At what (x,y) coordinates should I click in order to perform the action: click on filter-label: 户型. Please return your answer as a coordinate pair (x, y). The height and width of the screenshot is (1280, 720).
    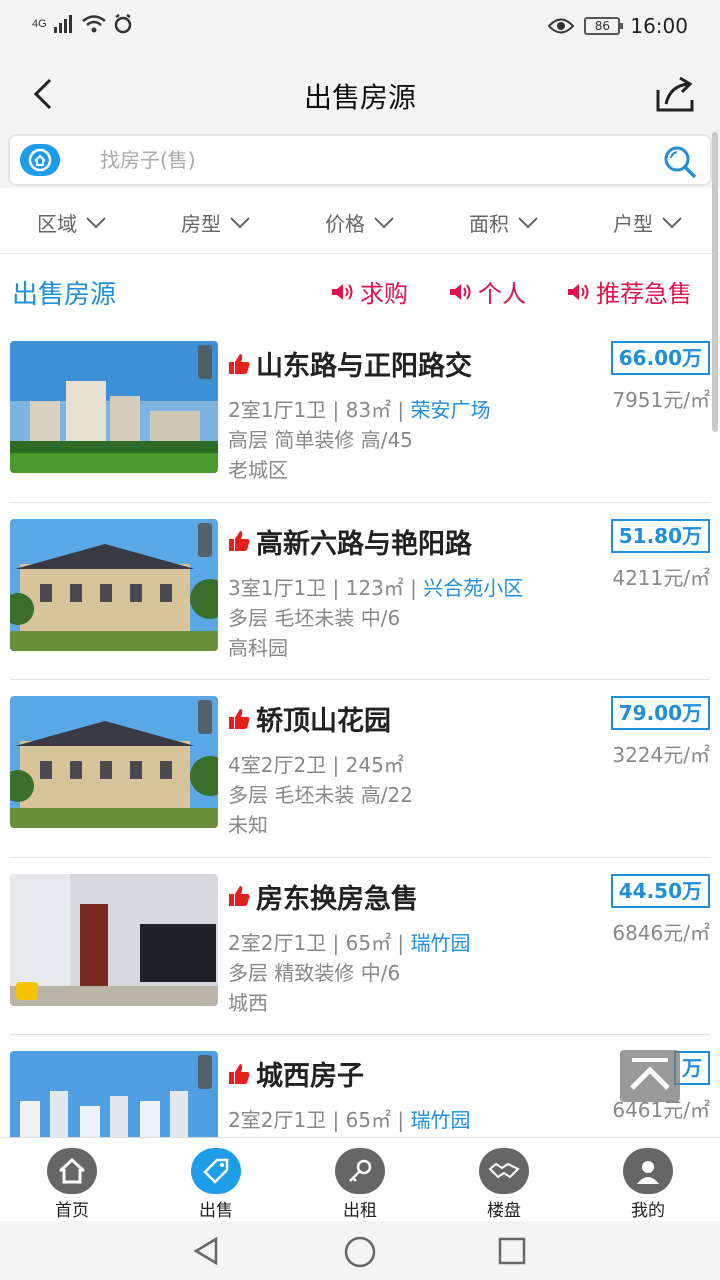
    Looking at the image, I should click on (633, 224).